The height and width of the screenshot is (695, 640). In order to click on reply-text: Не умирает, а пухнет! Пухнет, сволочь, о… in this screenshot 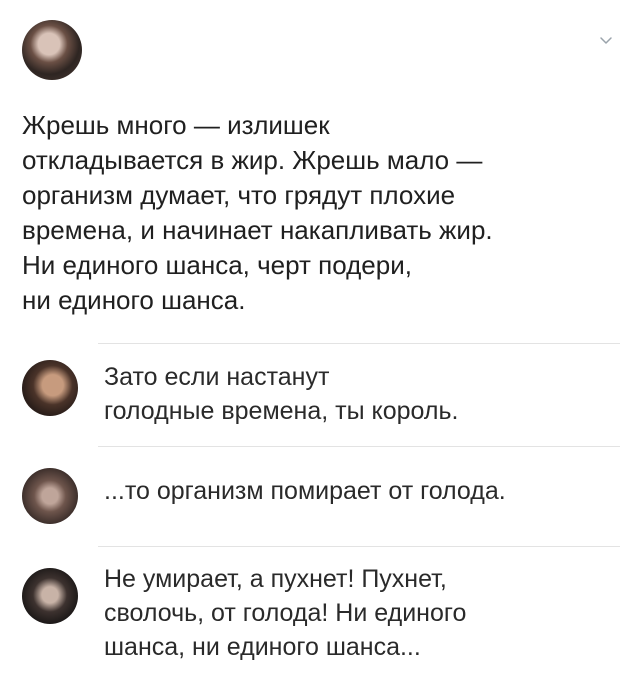, I will do `click(285, 613)`.